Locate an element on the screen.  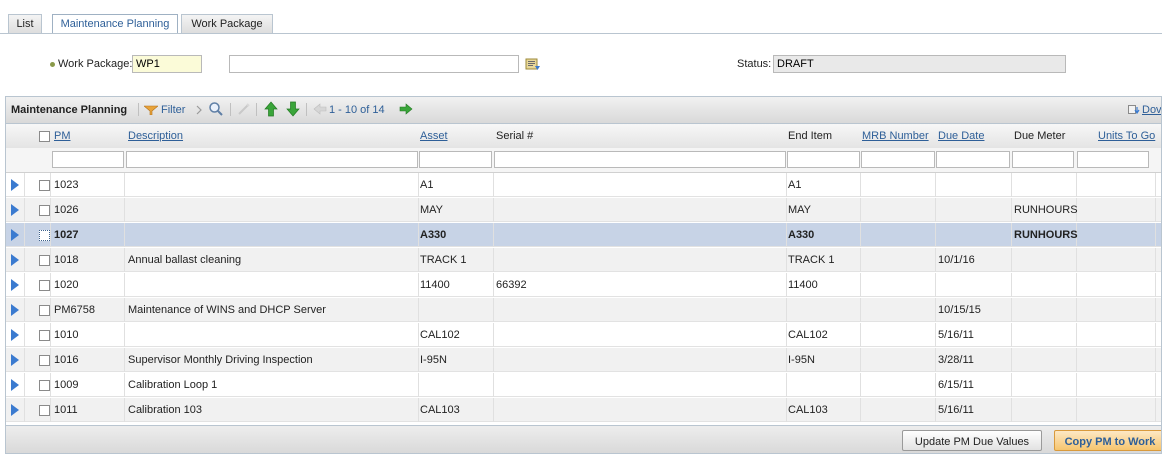
status-label: Status: is located at coordinates (754, 64).